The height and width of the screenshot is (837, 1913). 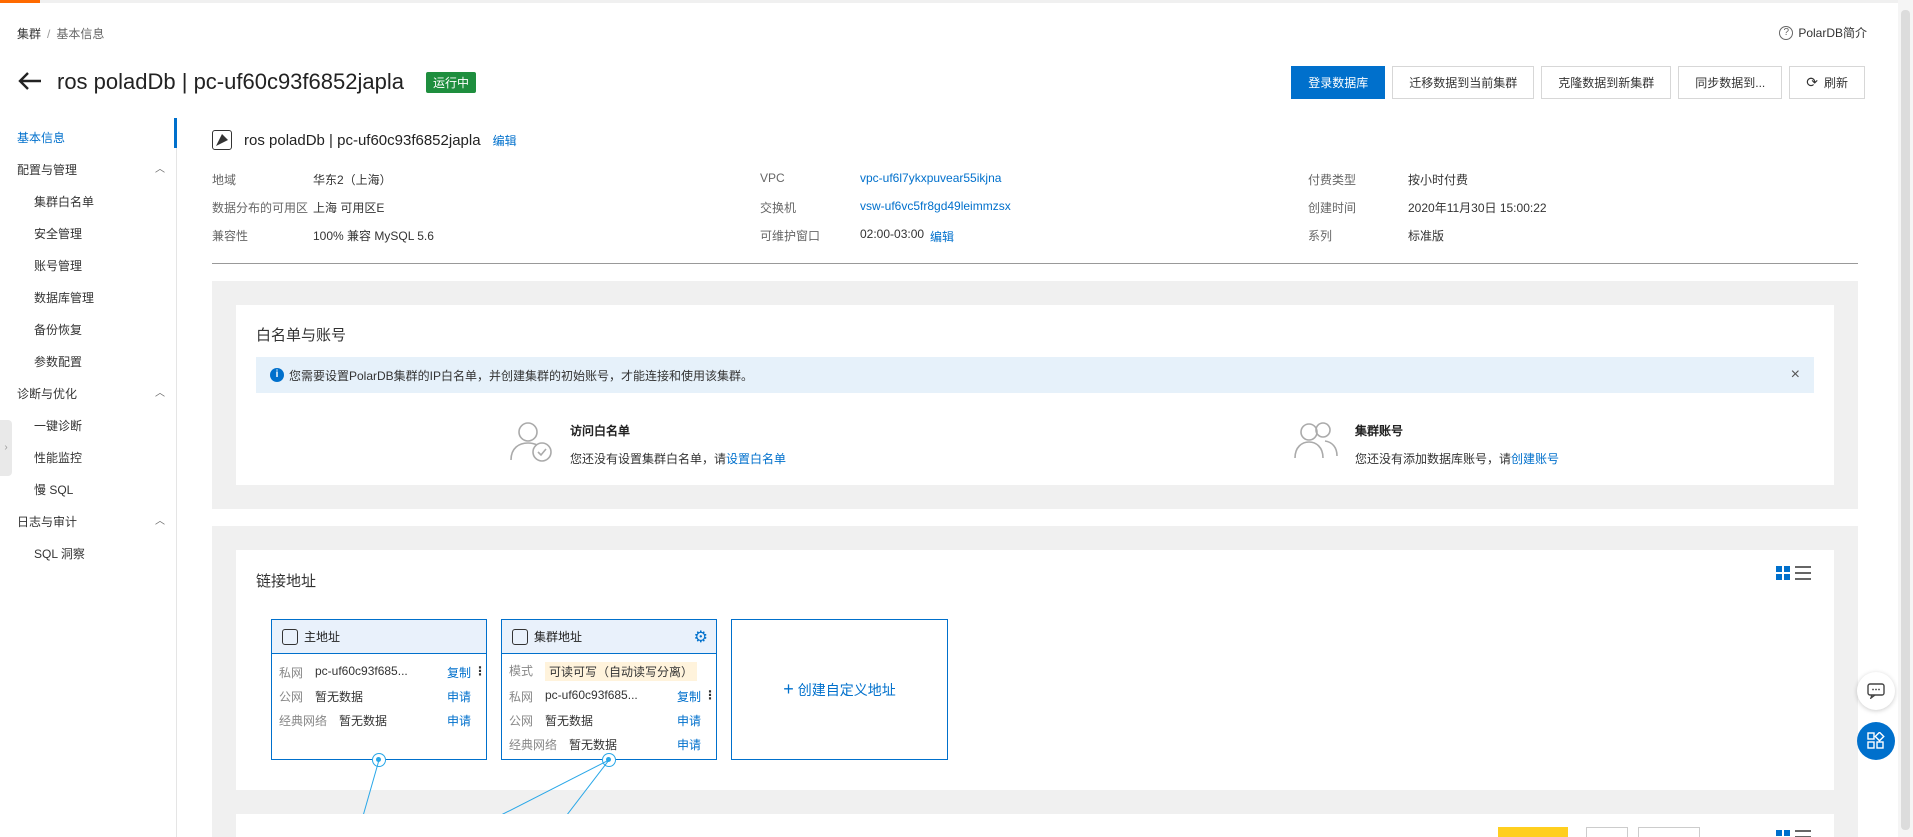 I want to click on clone-data-button: 克隆数据到新集群, so click(x=1606, y=82).